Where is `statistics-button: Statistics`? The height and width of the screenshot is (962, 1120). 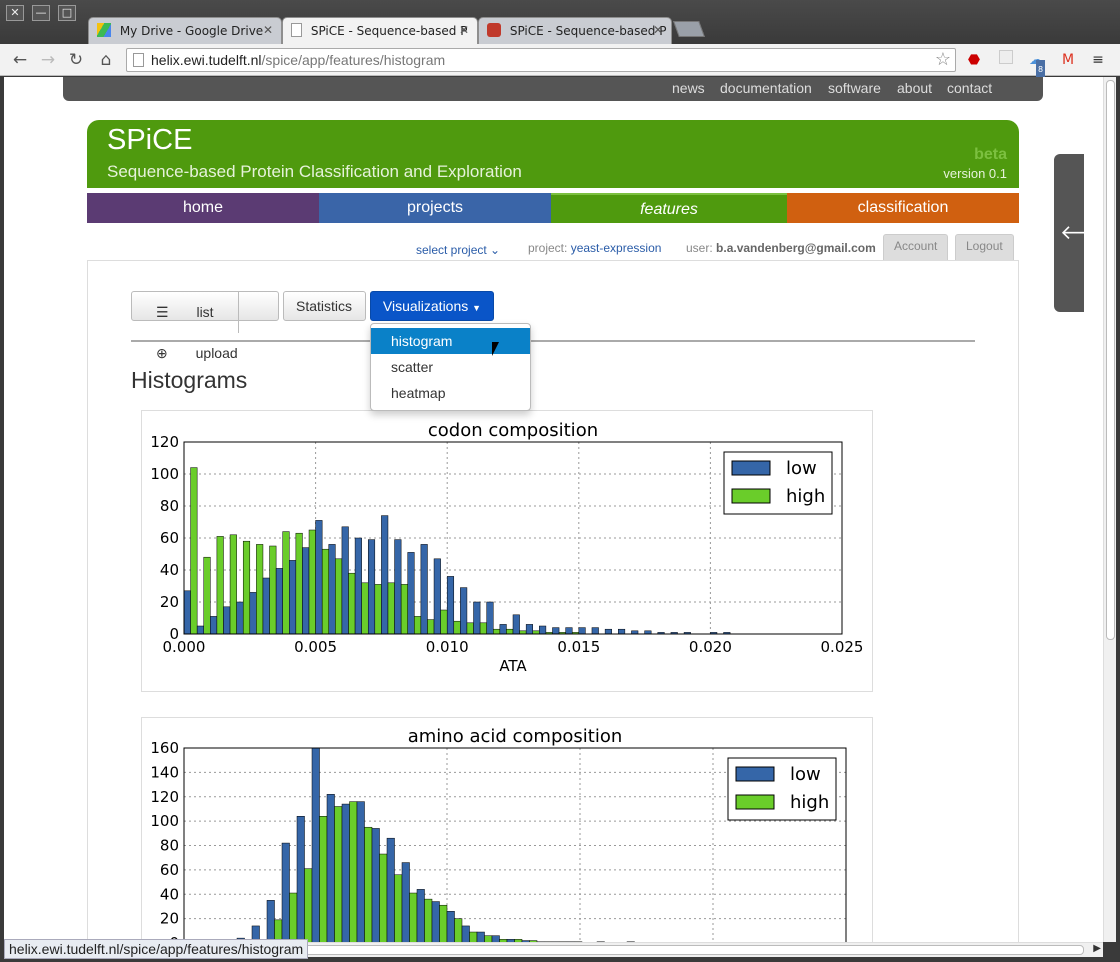
statistics-button: Statistics is located at coordinates (324, 306).